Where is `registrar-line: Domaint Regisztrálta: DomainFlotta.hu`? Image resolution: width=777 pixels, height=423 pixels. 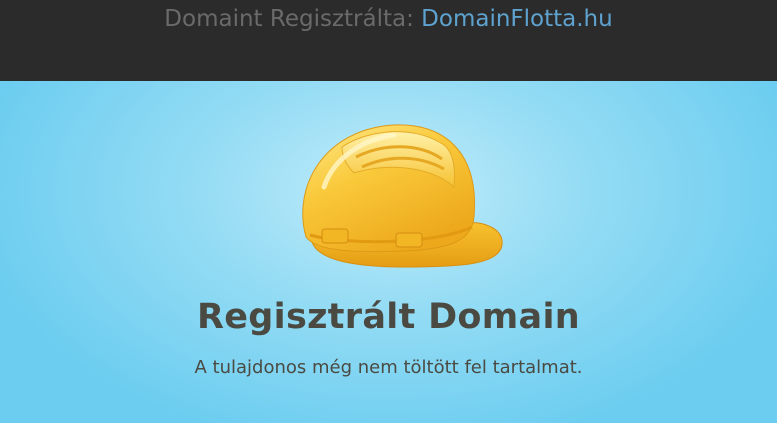 registrar-line: Domaint Regisztrálta: DomainFlotta.hu is located at coordinates (388, 19).